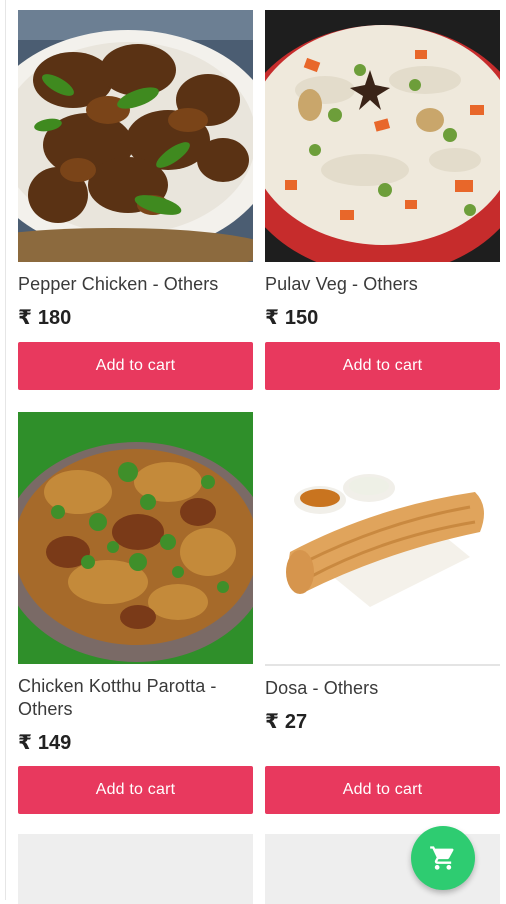 Image resolution: width=506 pixels, height=904 pixels. Describe the element at coordinates (292, 318) in the screenshot. I see `product-price: ₹150` at that location.